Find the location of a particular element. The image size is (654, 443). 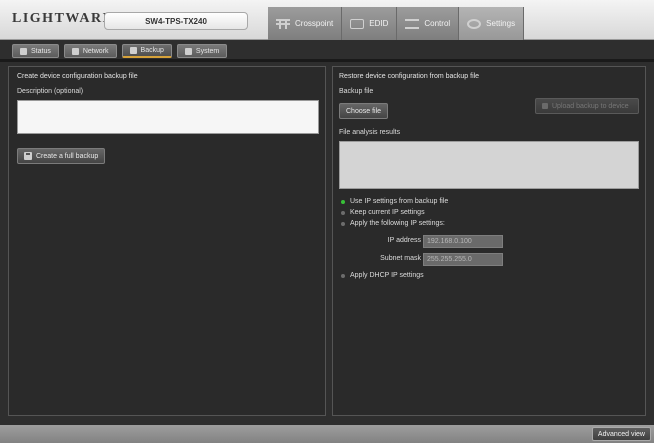

lock-icon is located at coordinates (545, 106).